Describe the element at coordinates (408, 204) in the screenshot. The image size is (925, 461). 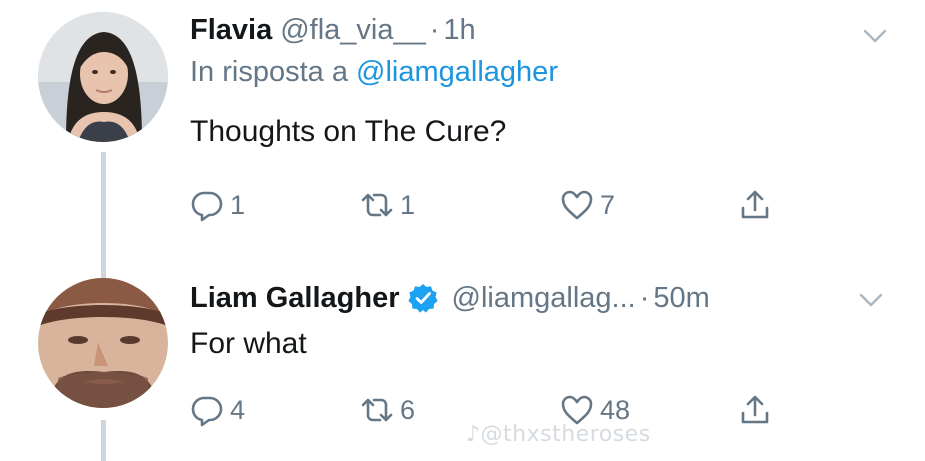
I see `retweet-count: 1` at that location.